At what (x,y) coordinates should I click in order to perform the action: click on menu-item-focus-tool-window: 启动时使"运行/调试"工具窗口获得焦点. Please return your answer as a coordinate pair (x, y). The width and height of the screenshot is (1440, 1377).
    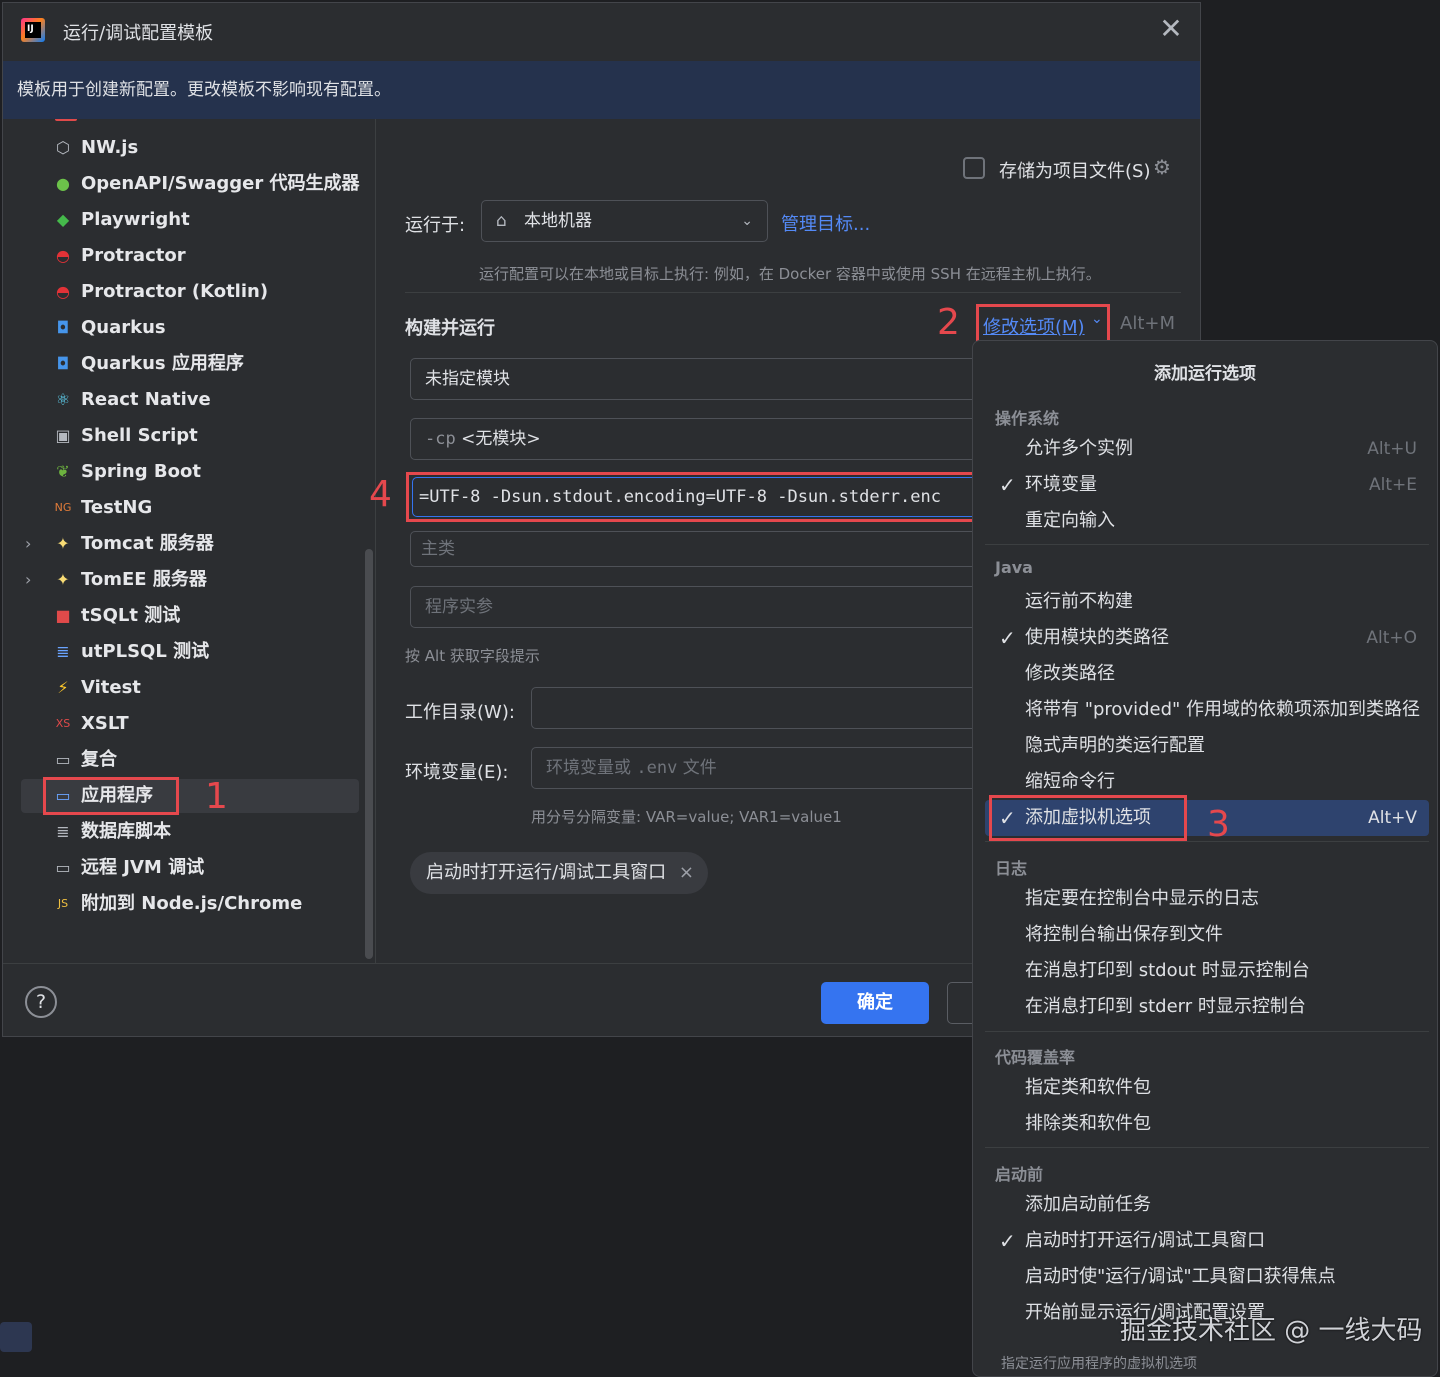
    Looking at the image, I should click on (1207, 1277).